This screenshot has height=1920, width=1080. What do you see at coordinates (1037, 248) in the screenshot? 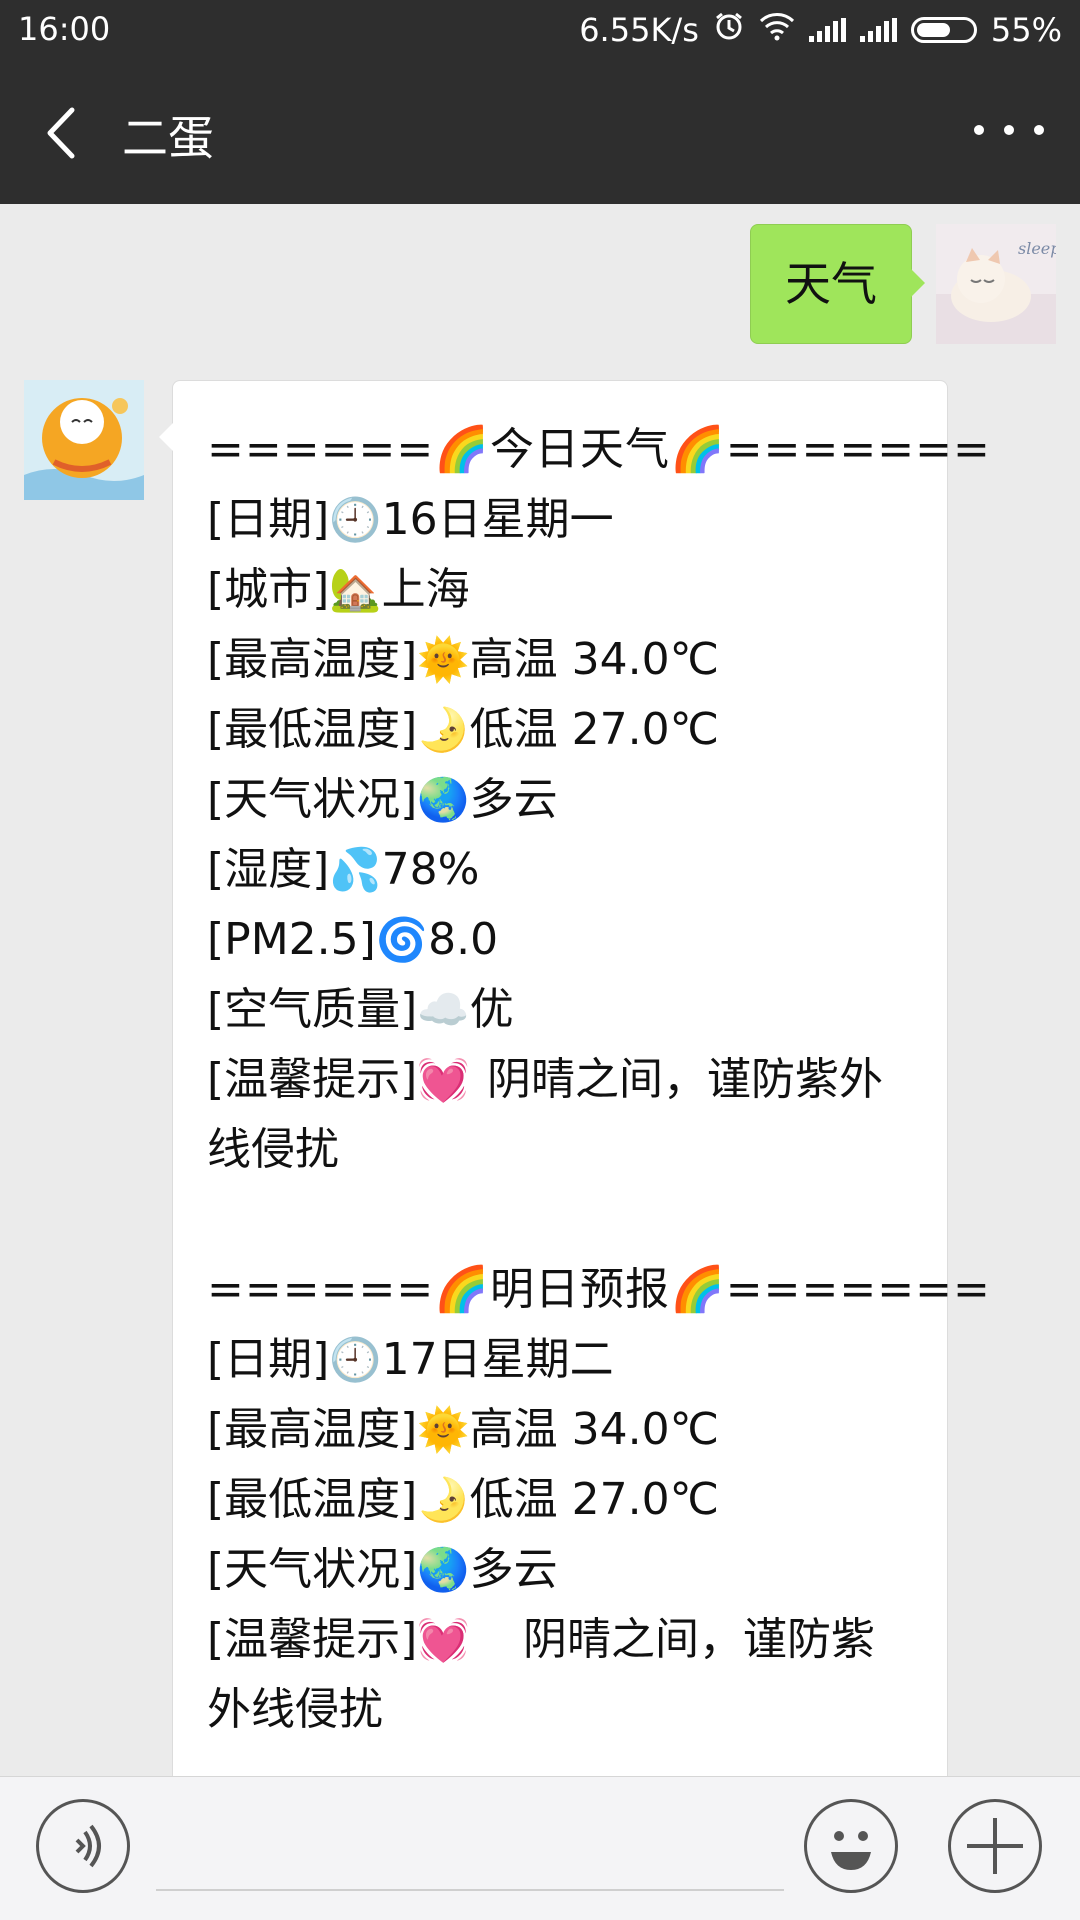
I see `svg-text: sleep` at bounding box center [1037, 248].